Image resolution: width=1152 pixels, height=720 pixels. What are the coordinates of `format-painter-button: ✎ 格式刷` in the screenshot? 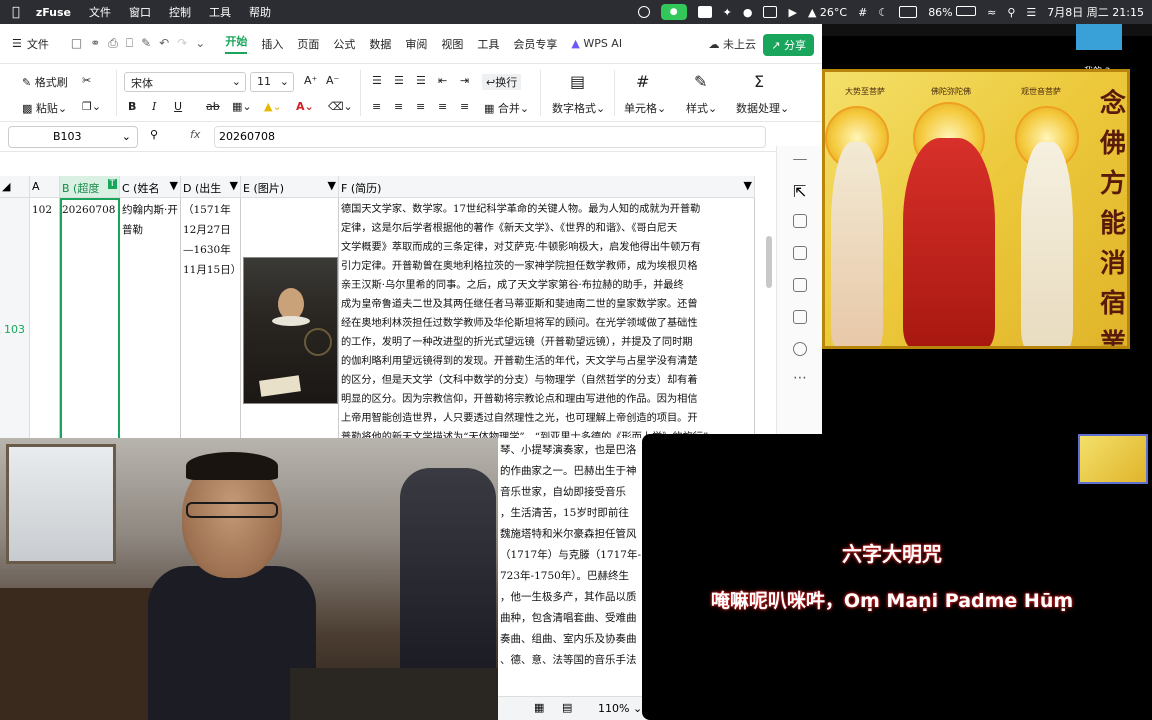 It's located at (45, 82).